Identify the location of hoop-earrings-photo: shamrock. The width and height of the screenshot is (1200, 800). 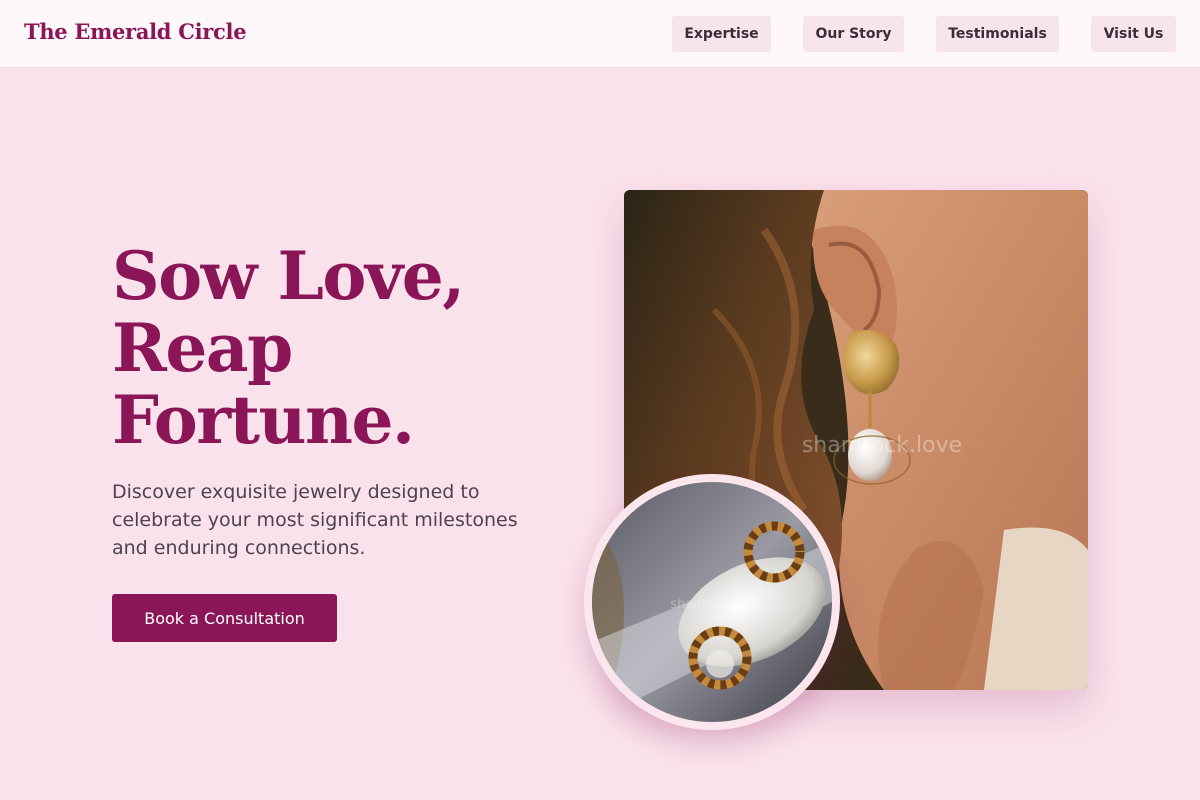
(712, 602).